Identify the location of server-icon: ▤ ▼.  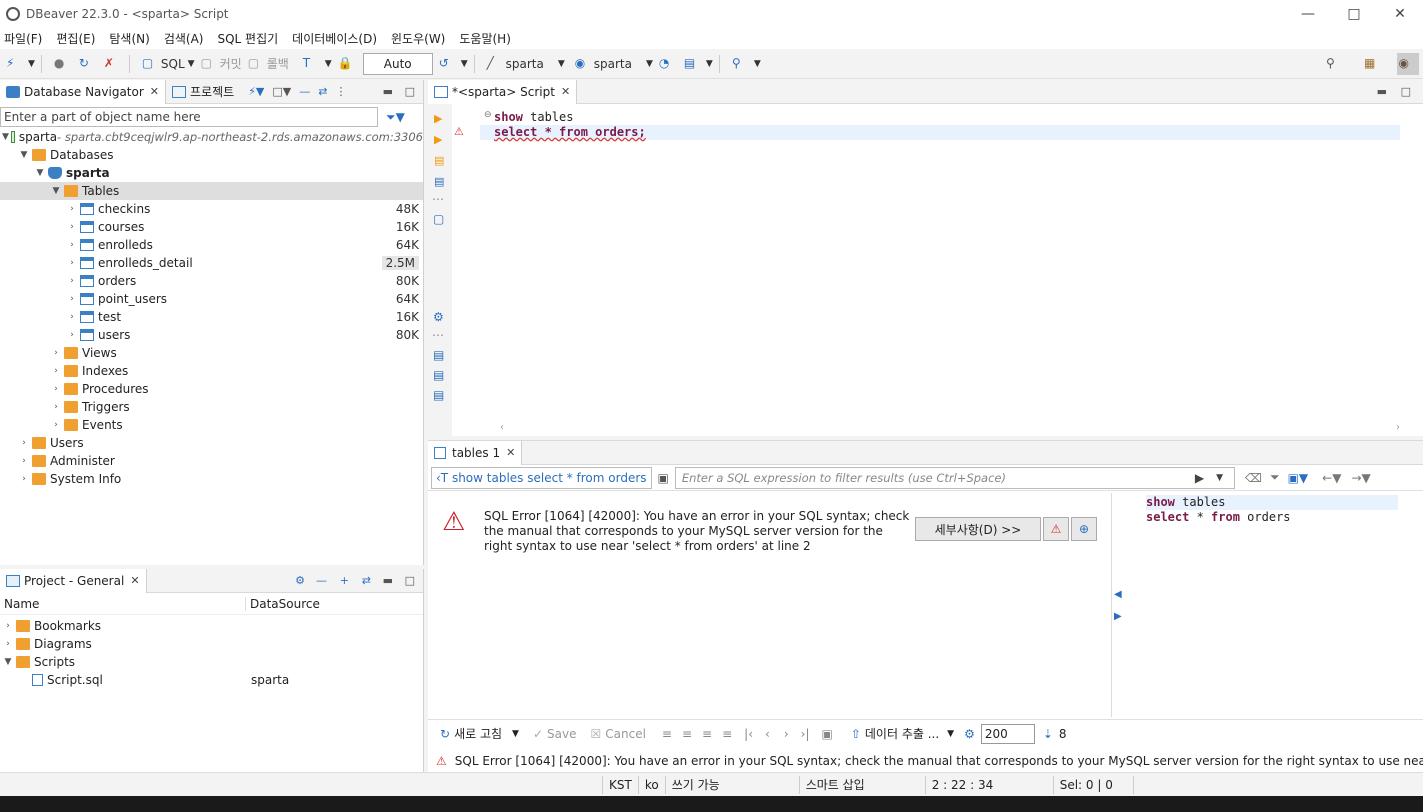
(698, 64).